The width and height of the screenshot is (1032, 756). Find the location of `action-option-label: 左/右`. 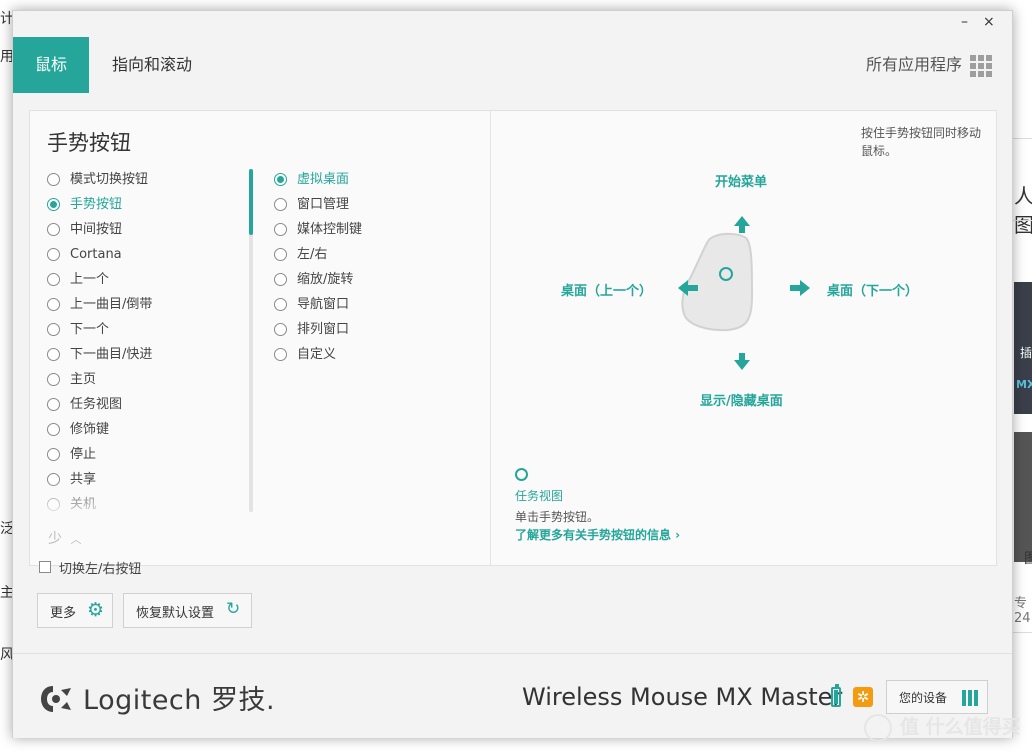

action-option-label: 左/右 is located at coordinates (312, 254).